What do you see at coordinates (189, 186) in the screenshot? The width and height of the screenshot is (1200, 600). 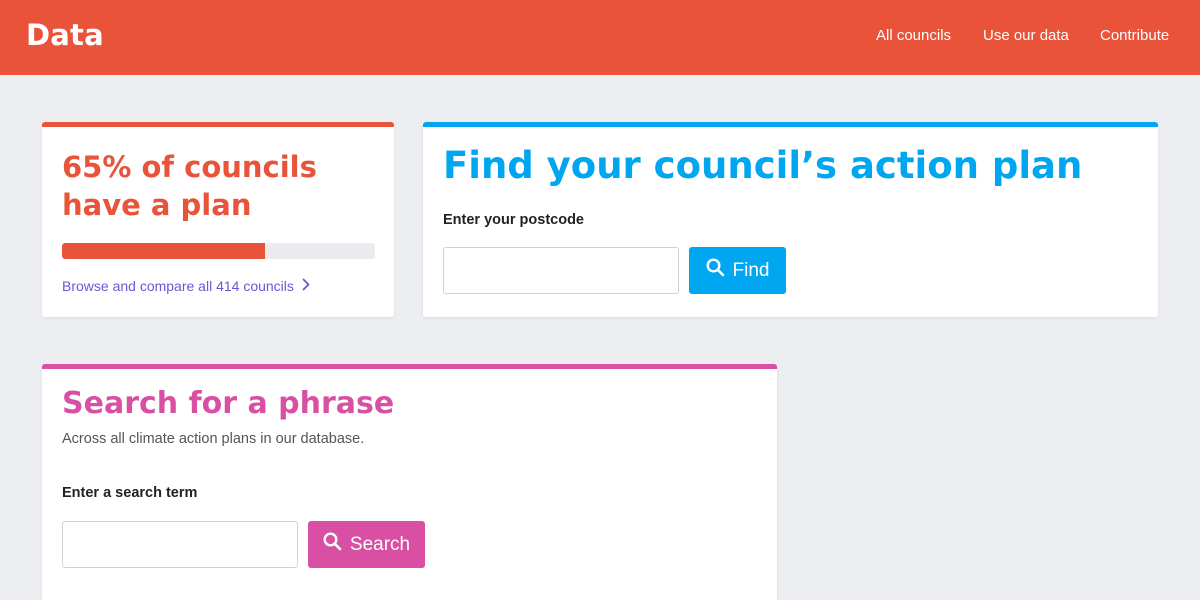 I see `stat-title: 65% of councils have a plan` at bounding box center [189, 186].